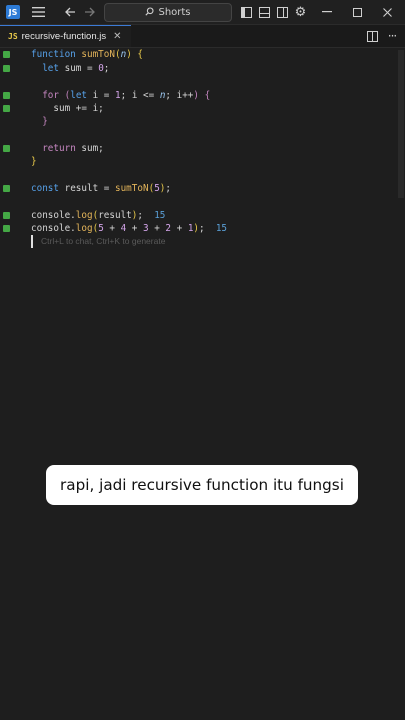 Image resolution: width=405 pixels, height=720 pixels. Describe the element at coordinates (117, 36) in the screenshot. I see `tab-close-icon: ✕` at that location.